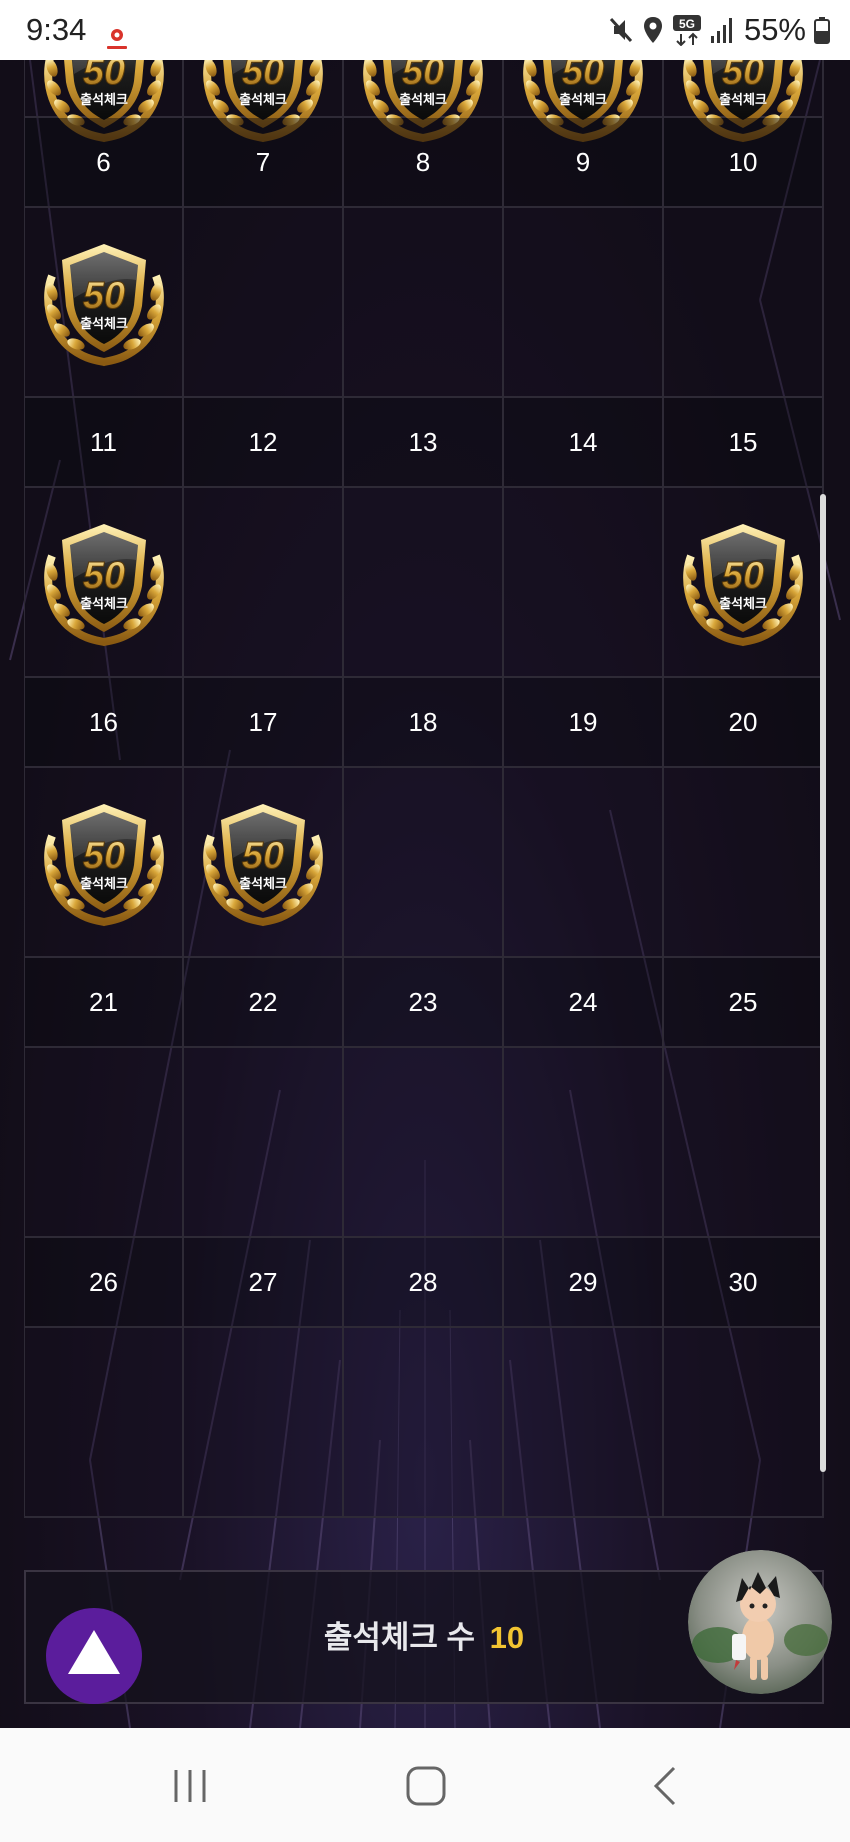  Describe the element at coordinates (425, 30) in the screenshot. I see `status-bar: 9:34 5G 55%` at that location.